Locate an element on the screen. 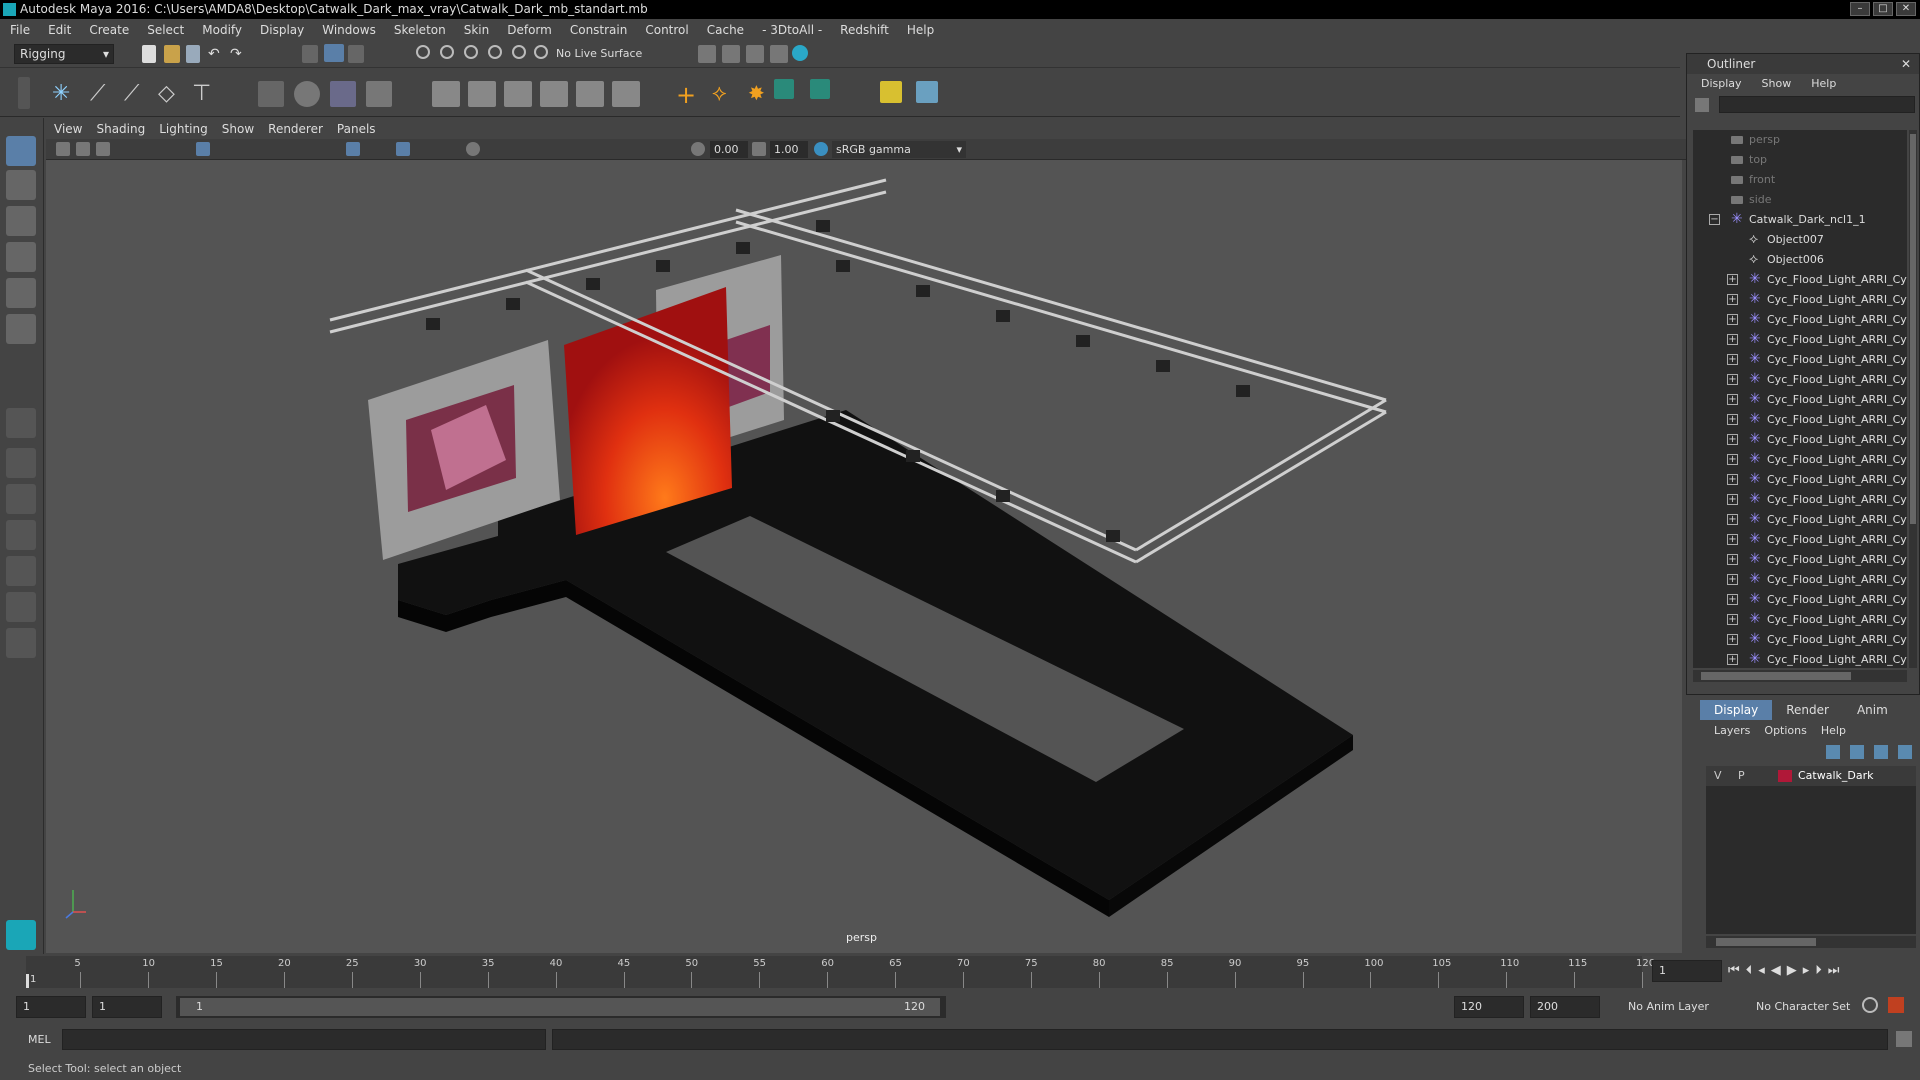 The width and height of the screenshot is (1920, 1080). hik-skeleton-icon: ✸ is located at coordinates (761, 94).